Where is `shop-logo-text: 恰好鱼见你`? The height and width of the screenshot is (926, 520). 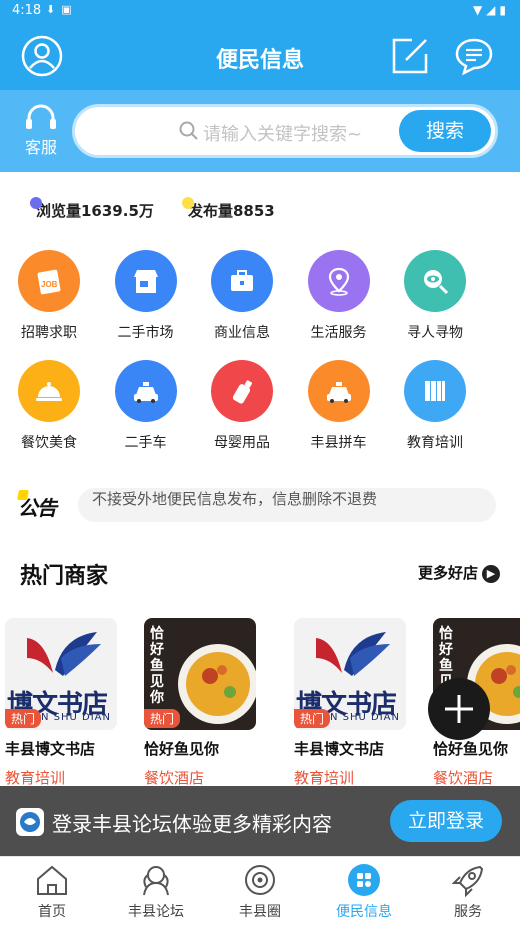 shop-logo-text: 恰好鱼见你 is located at coordinates (157, 666).